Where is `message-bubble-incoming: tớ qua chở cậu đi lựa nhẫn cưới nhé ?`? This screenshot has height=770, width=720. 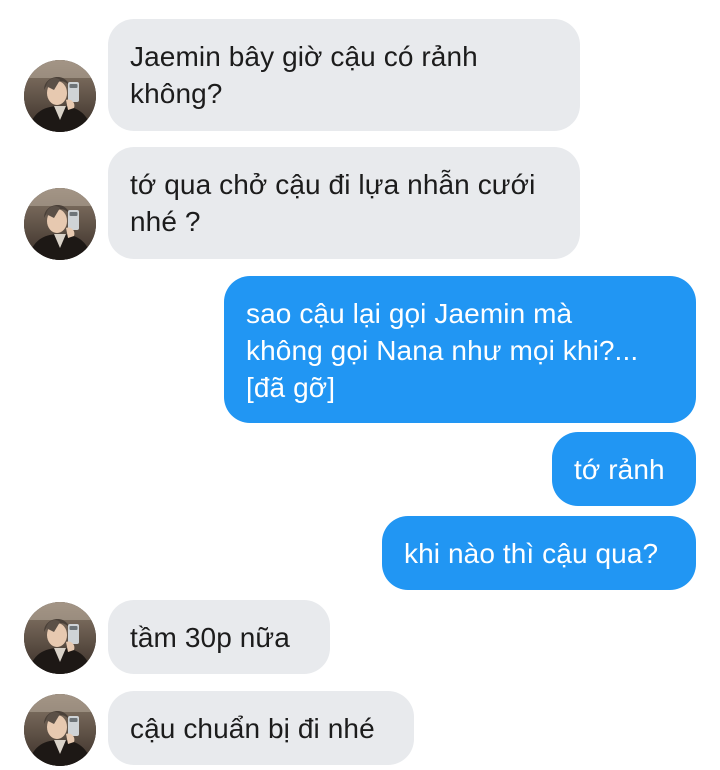
message-bubble-incoming: tớ qua chở cậu đi lựa nhẫn cưới nhé ? is located at coordinates (344, 203).